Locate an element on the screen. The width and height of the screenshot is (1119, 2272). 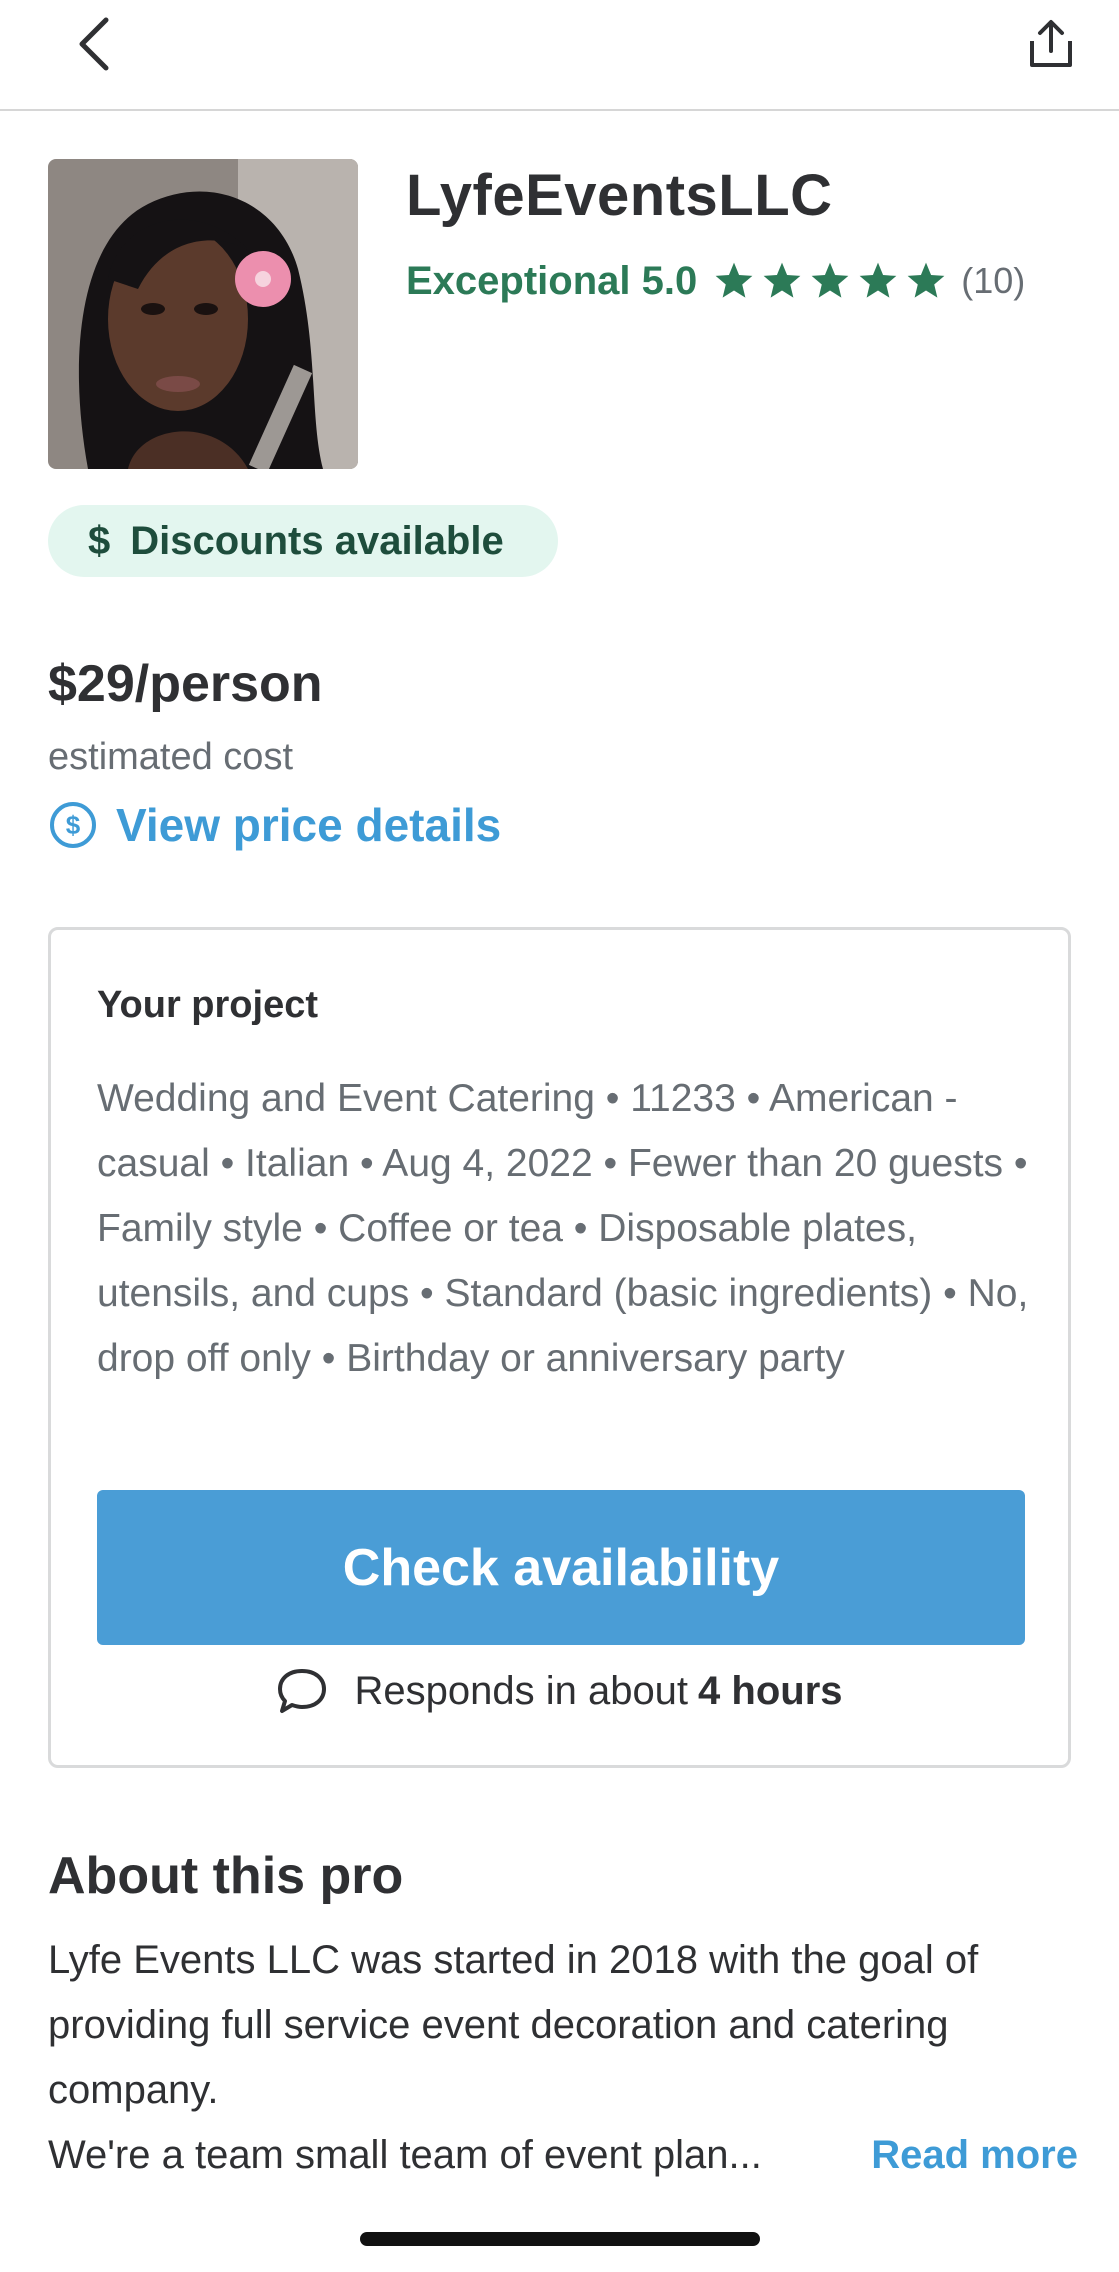
back-button is located at coordinates (94, 44).